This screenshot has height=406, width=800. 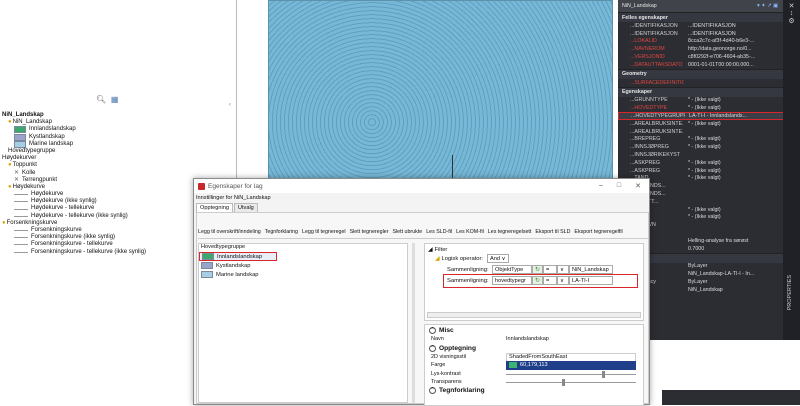 I want to click on style-list-item: Innlandslandskap, so click(x=238, y=256).